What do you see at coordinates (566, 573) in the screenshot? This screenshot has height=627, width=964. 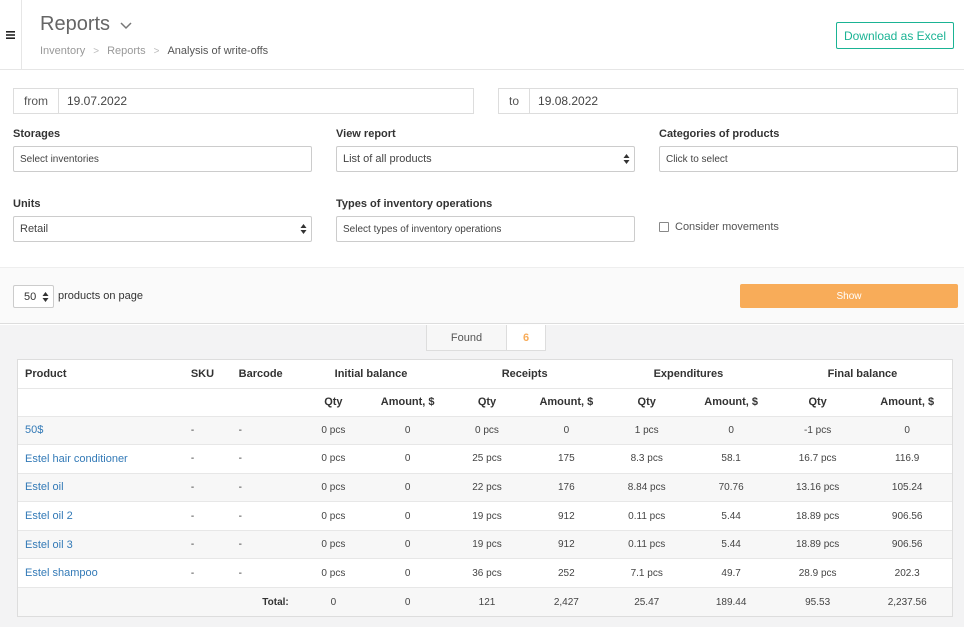 I see `receipts-amount-cell: 252` at bounding box center [566, 573].